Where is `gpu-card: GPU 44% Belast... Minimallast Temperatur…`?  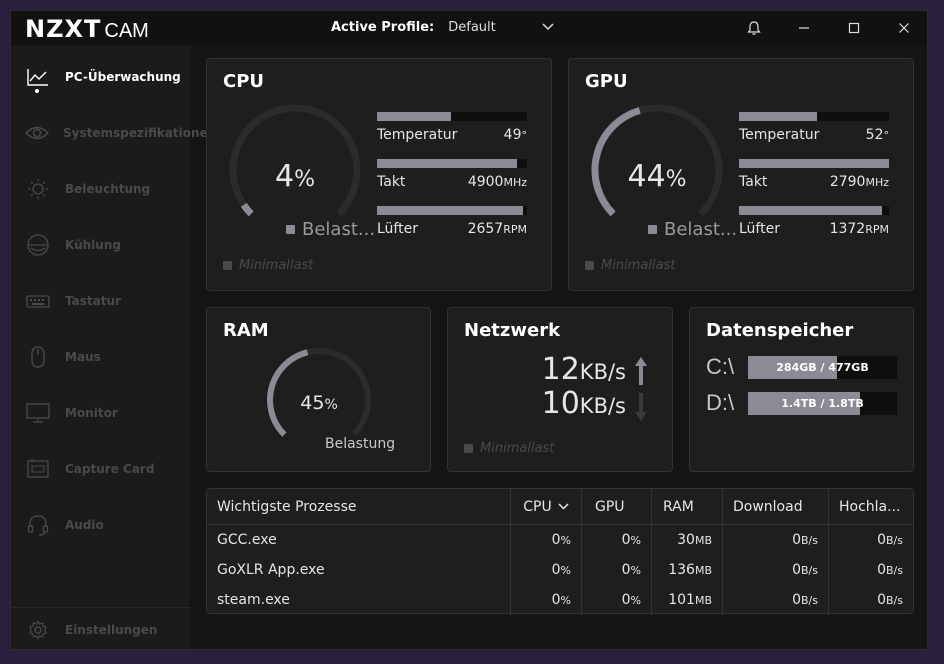 gpu-card: GPU 44% Belast... Minimallast Temperatur… is located at coordinates (741, 174).